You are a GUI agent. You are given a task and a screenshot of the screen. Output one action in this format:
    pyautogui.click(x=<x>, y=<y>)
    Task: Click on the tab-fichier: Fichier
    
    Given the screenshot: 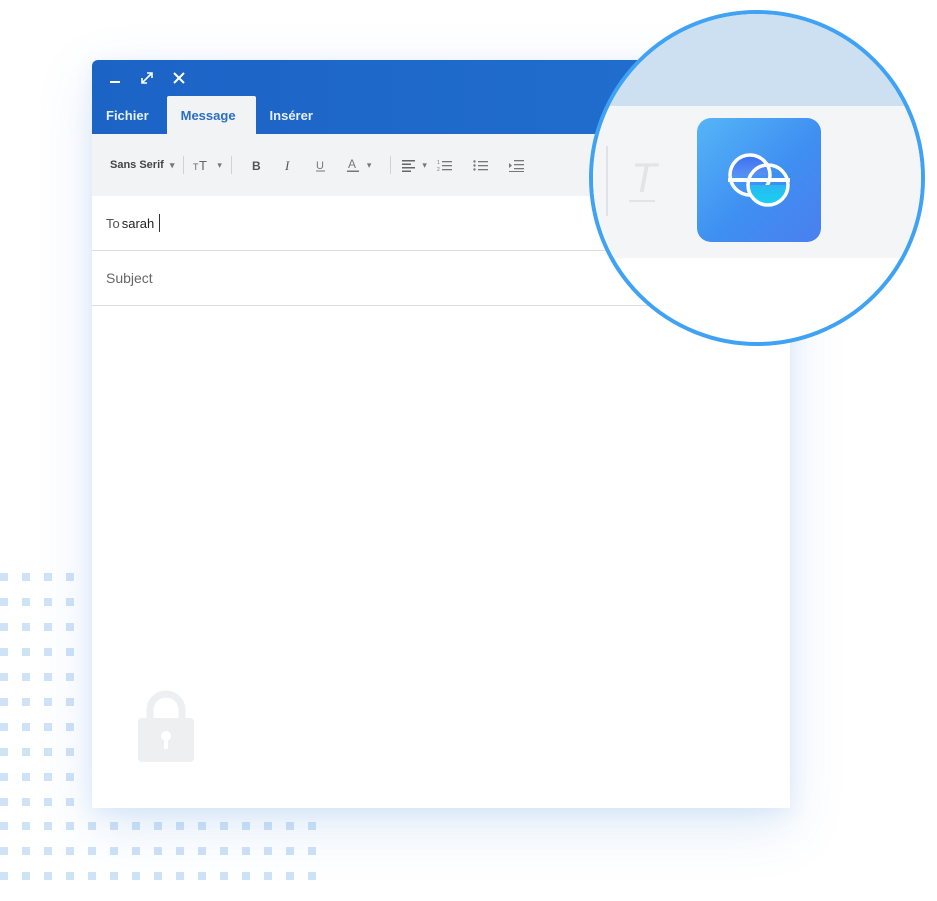 What is the action you would take?
    pyautogui.click(x=127, y=115)
    